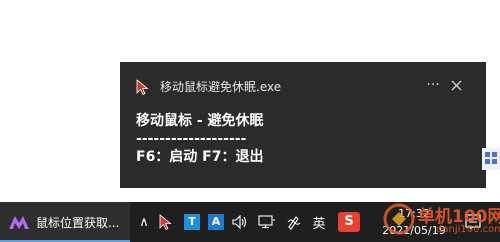  I want to click on clock: 17:32 2021/05/19, so click(414, 222).